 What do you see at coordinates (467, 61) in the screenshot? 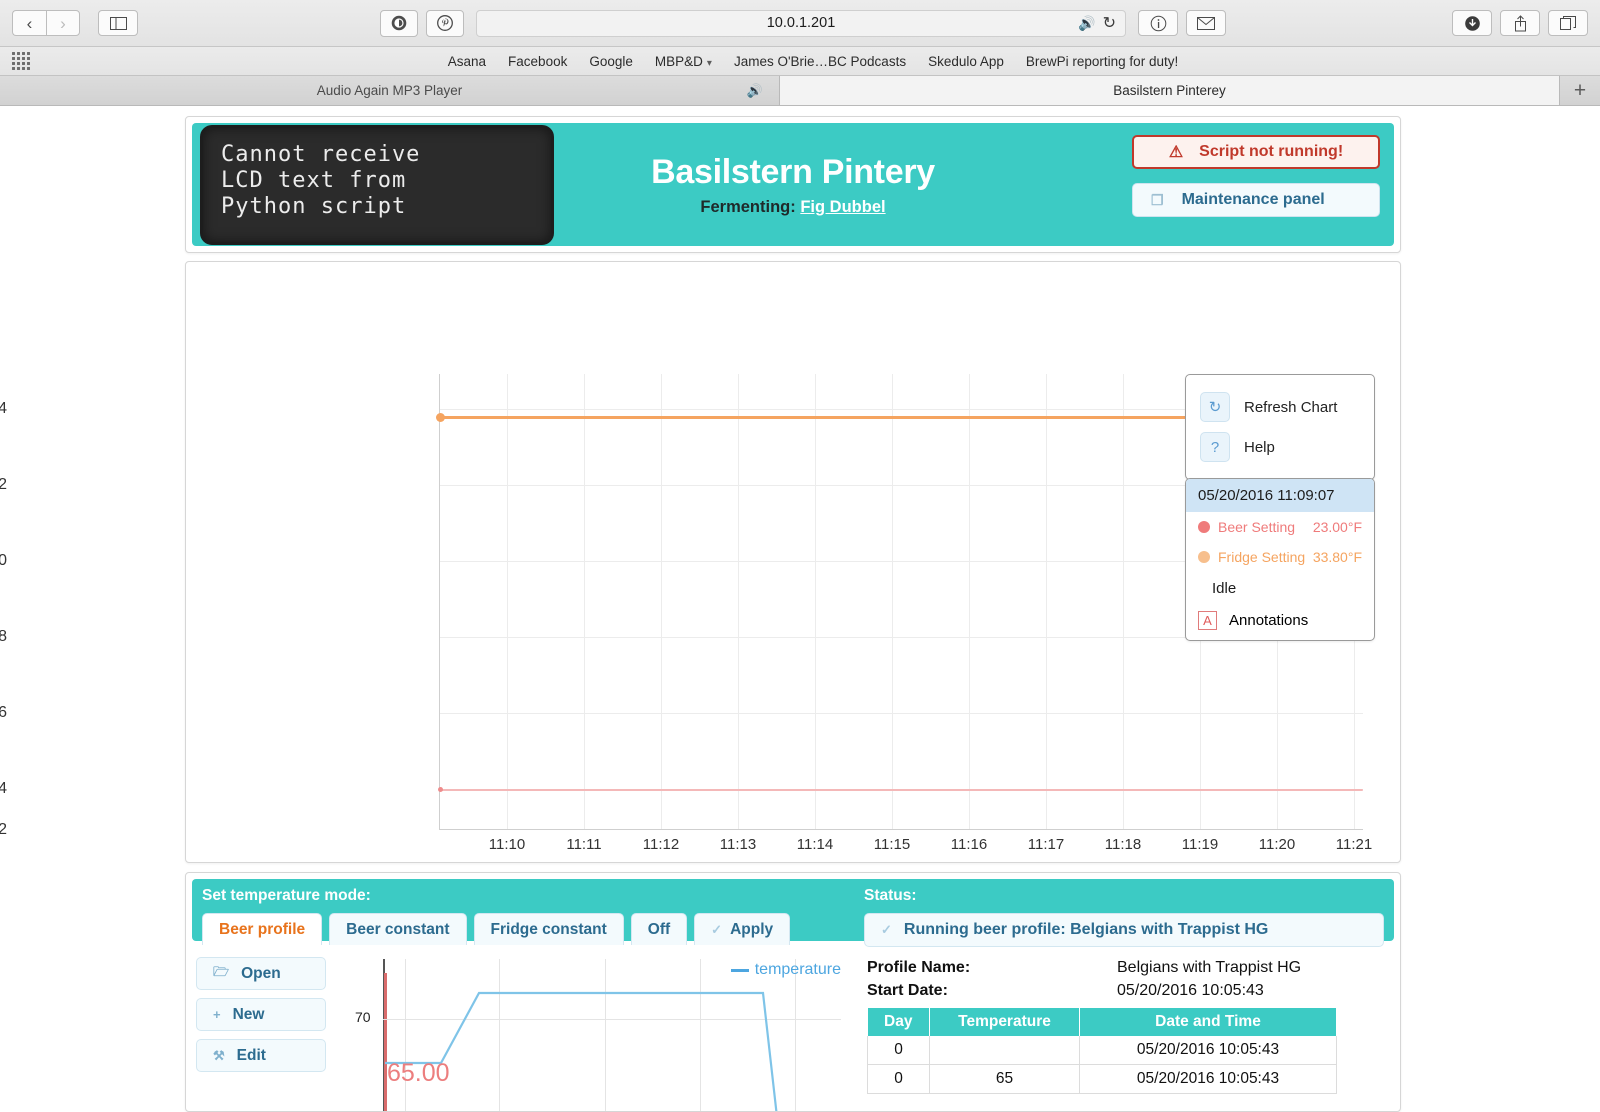
I see `bookmark-asana: Asana` at bounding box center [467, 61].